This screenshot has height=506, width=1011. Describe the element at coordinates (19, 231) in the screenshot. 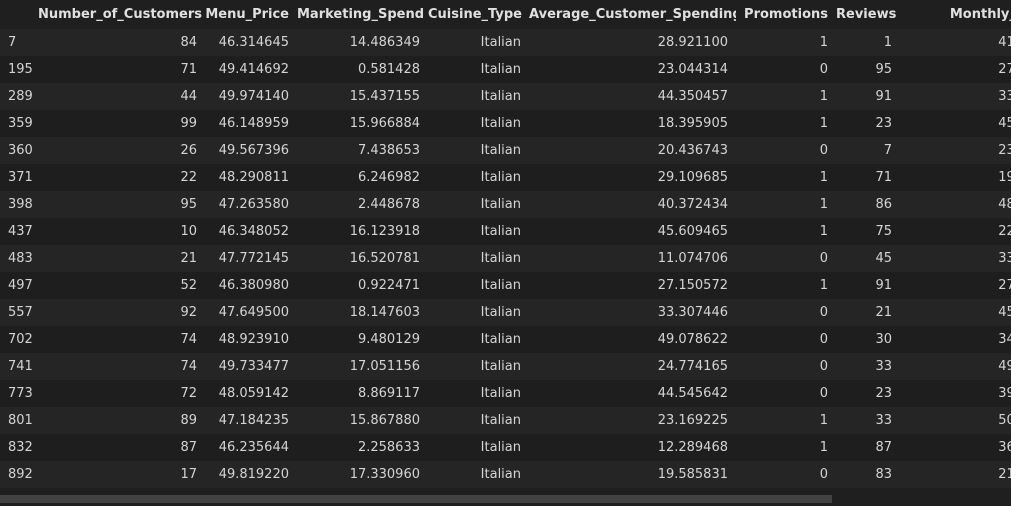

I see `cell-index: 437` at that location.